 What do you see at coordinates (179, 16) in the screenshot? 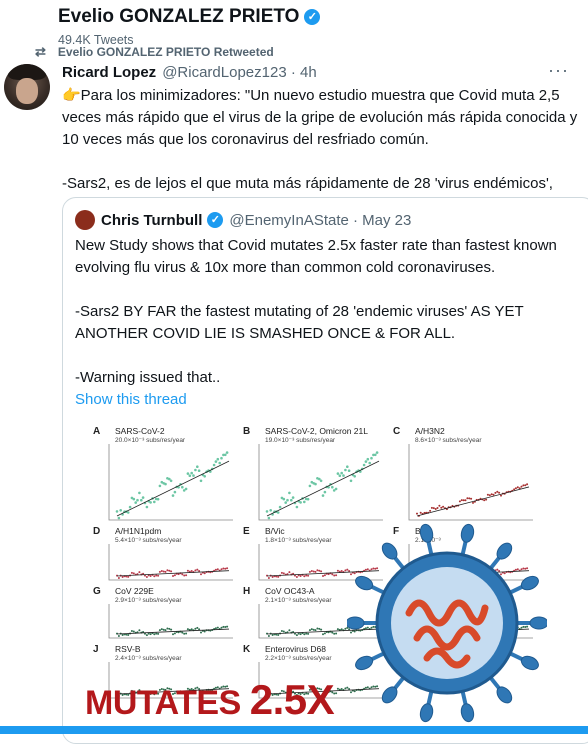
I see `profile-name-text: Evelio GONZALEZ PRIETO` at bounding box center [179, 16].